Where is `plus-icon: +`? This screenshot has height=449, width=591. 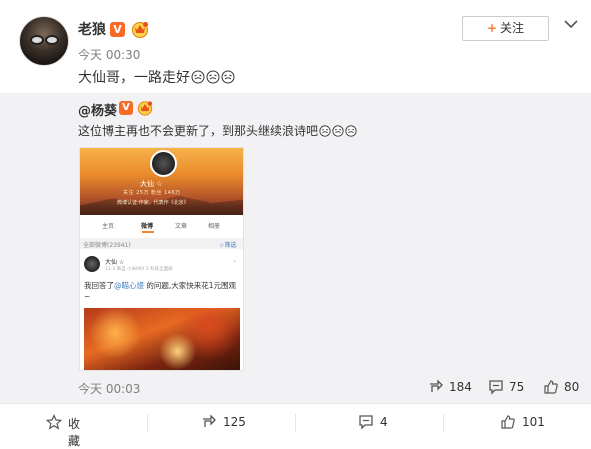 plus-icon: + is located at coordinates (492, 28).